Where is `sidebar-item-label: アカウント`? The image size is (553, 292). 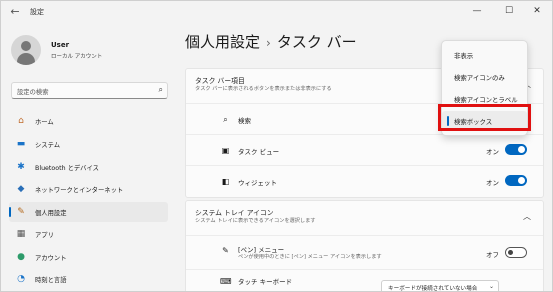
sidebar-item-label: アカウント is located at coordinates (51, 258).